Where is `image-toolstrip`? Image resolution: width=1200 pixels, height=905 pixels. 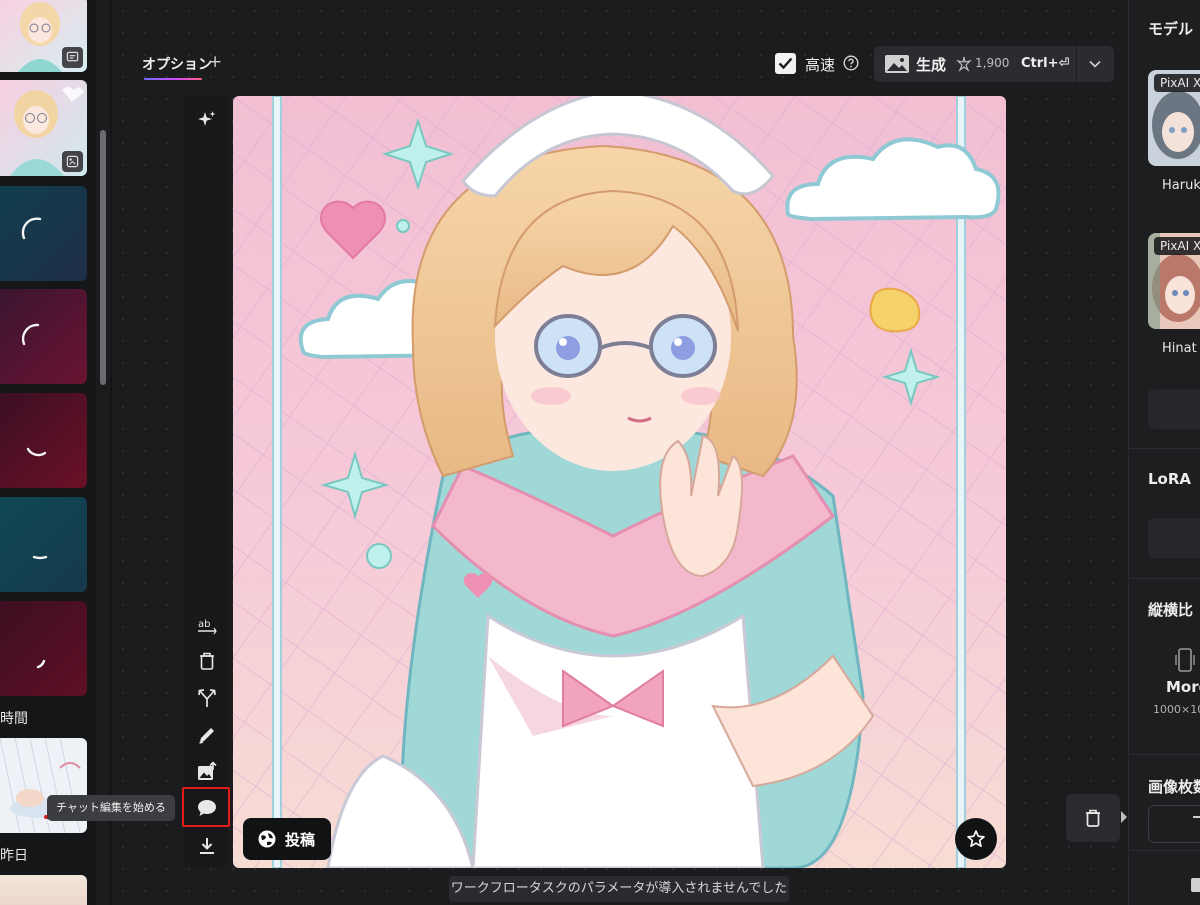 image-toolstrip is located at coordinates (206, 482).